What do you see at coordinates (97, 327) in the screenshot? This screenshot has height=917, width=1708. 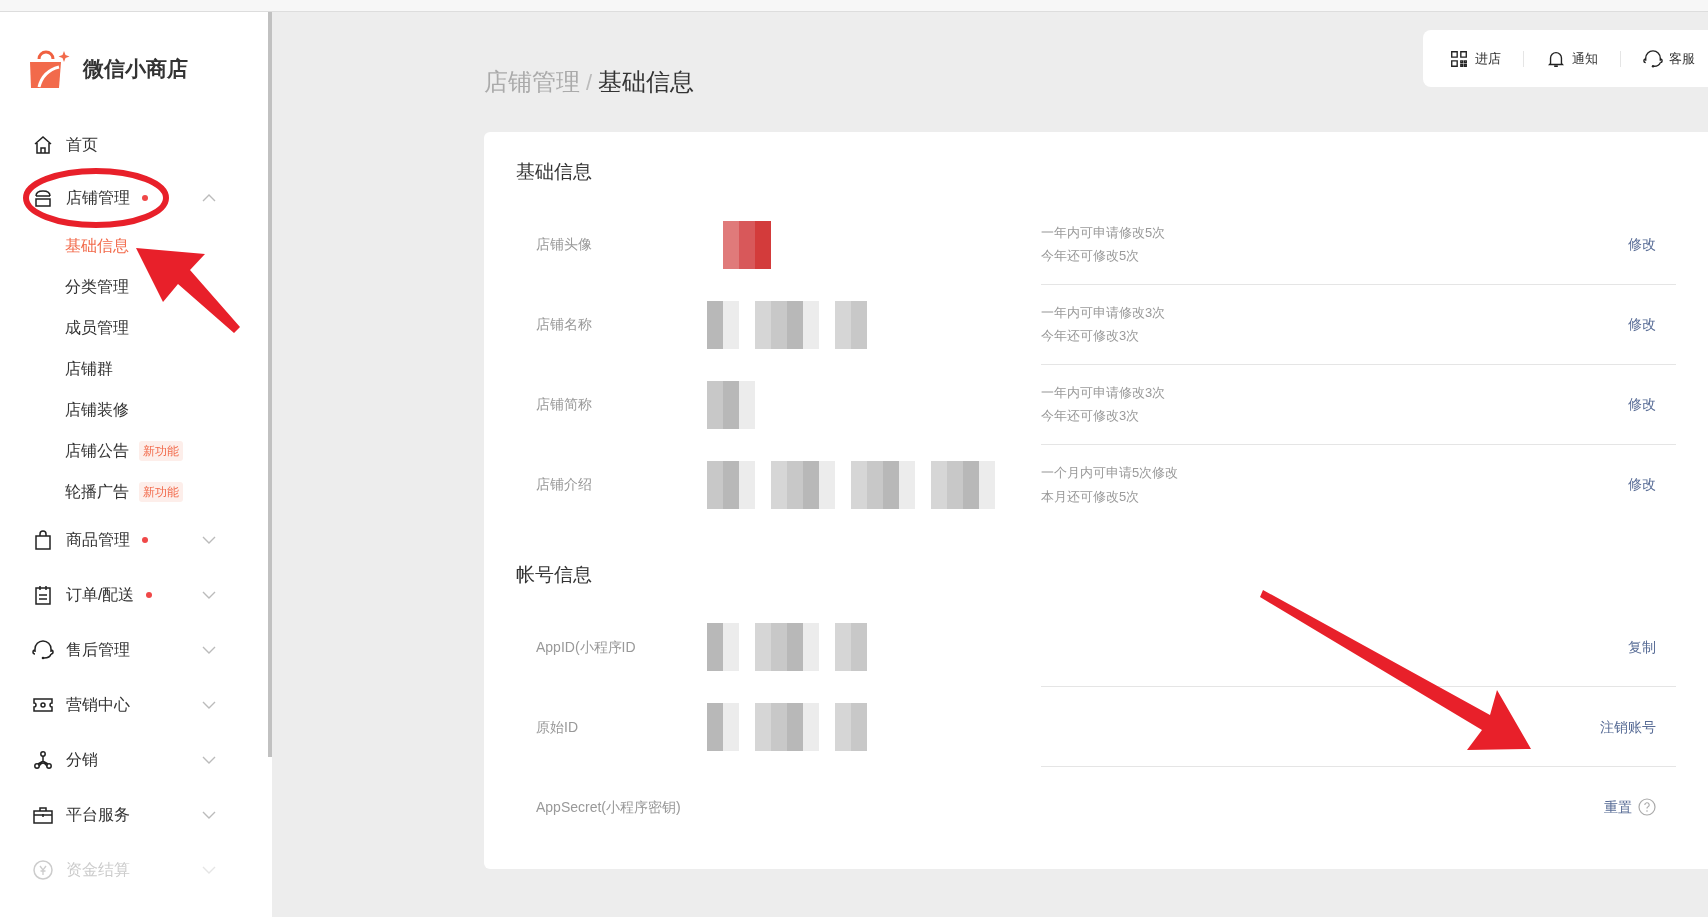 I see `submenu-item: 成员管理` at bounding box center [97, 327].